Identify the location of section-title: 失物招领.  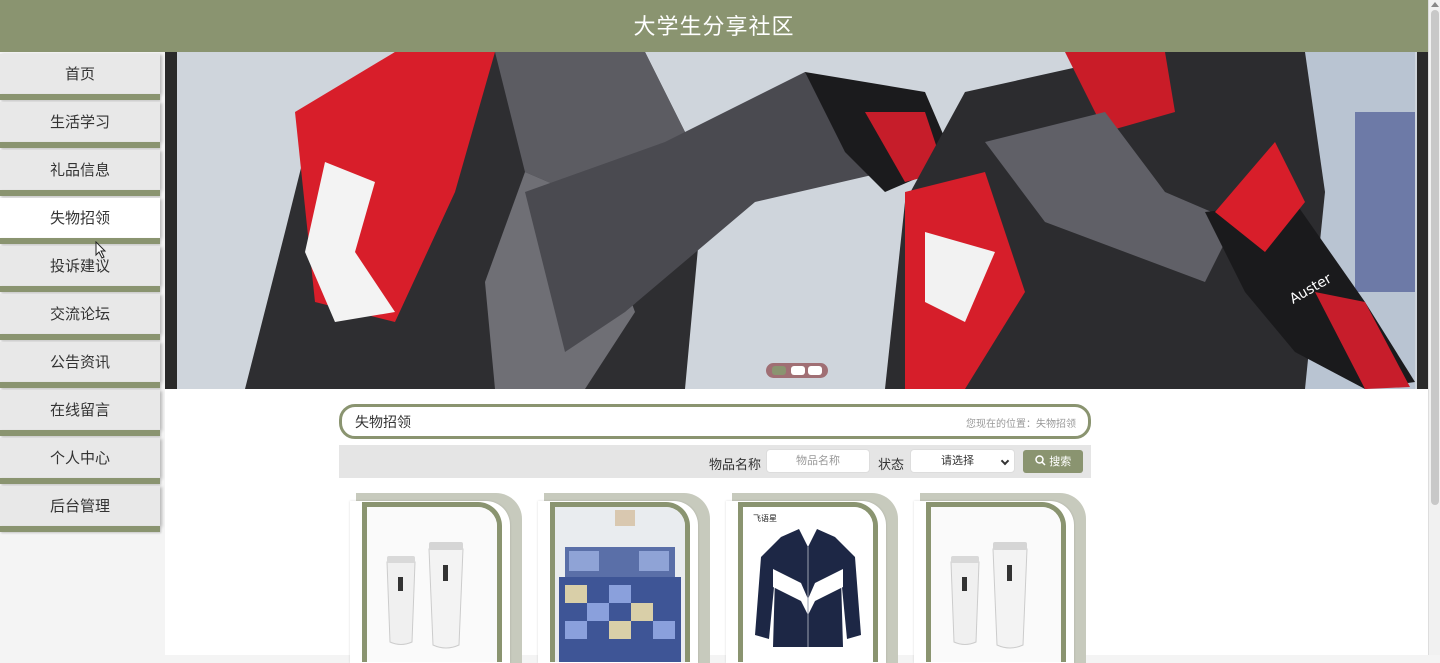
(383, 423).